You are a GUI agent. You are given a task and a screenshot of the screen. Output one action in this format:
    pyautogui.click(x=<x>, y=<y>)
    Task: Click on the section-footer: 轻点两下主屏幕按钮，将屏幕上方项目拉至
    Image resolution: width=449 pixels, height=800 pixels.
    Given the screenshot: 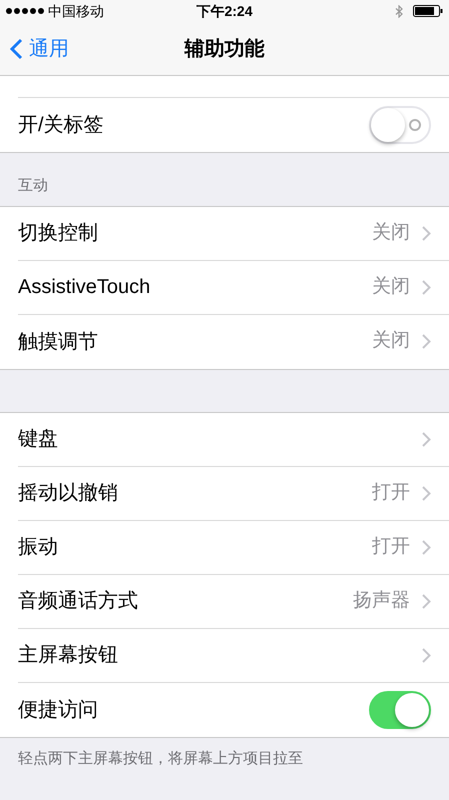 What is the action you would take?
    pyautogui.click(x=224, y=754)
    